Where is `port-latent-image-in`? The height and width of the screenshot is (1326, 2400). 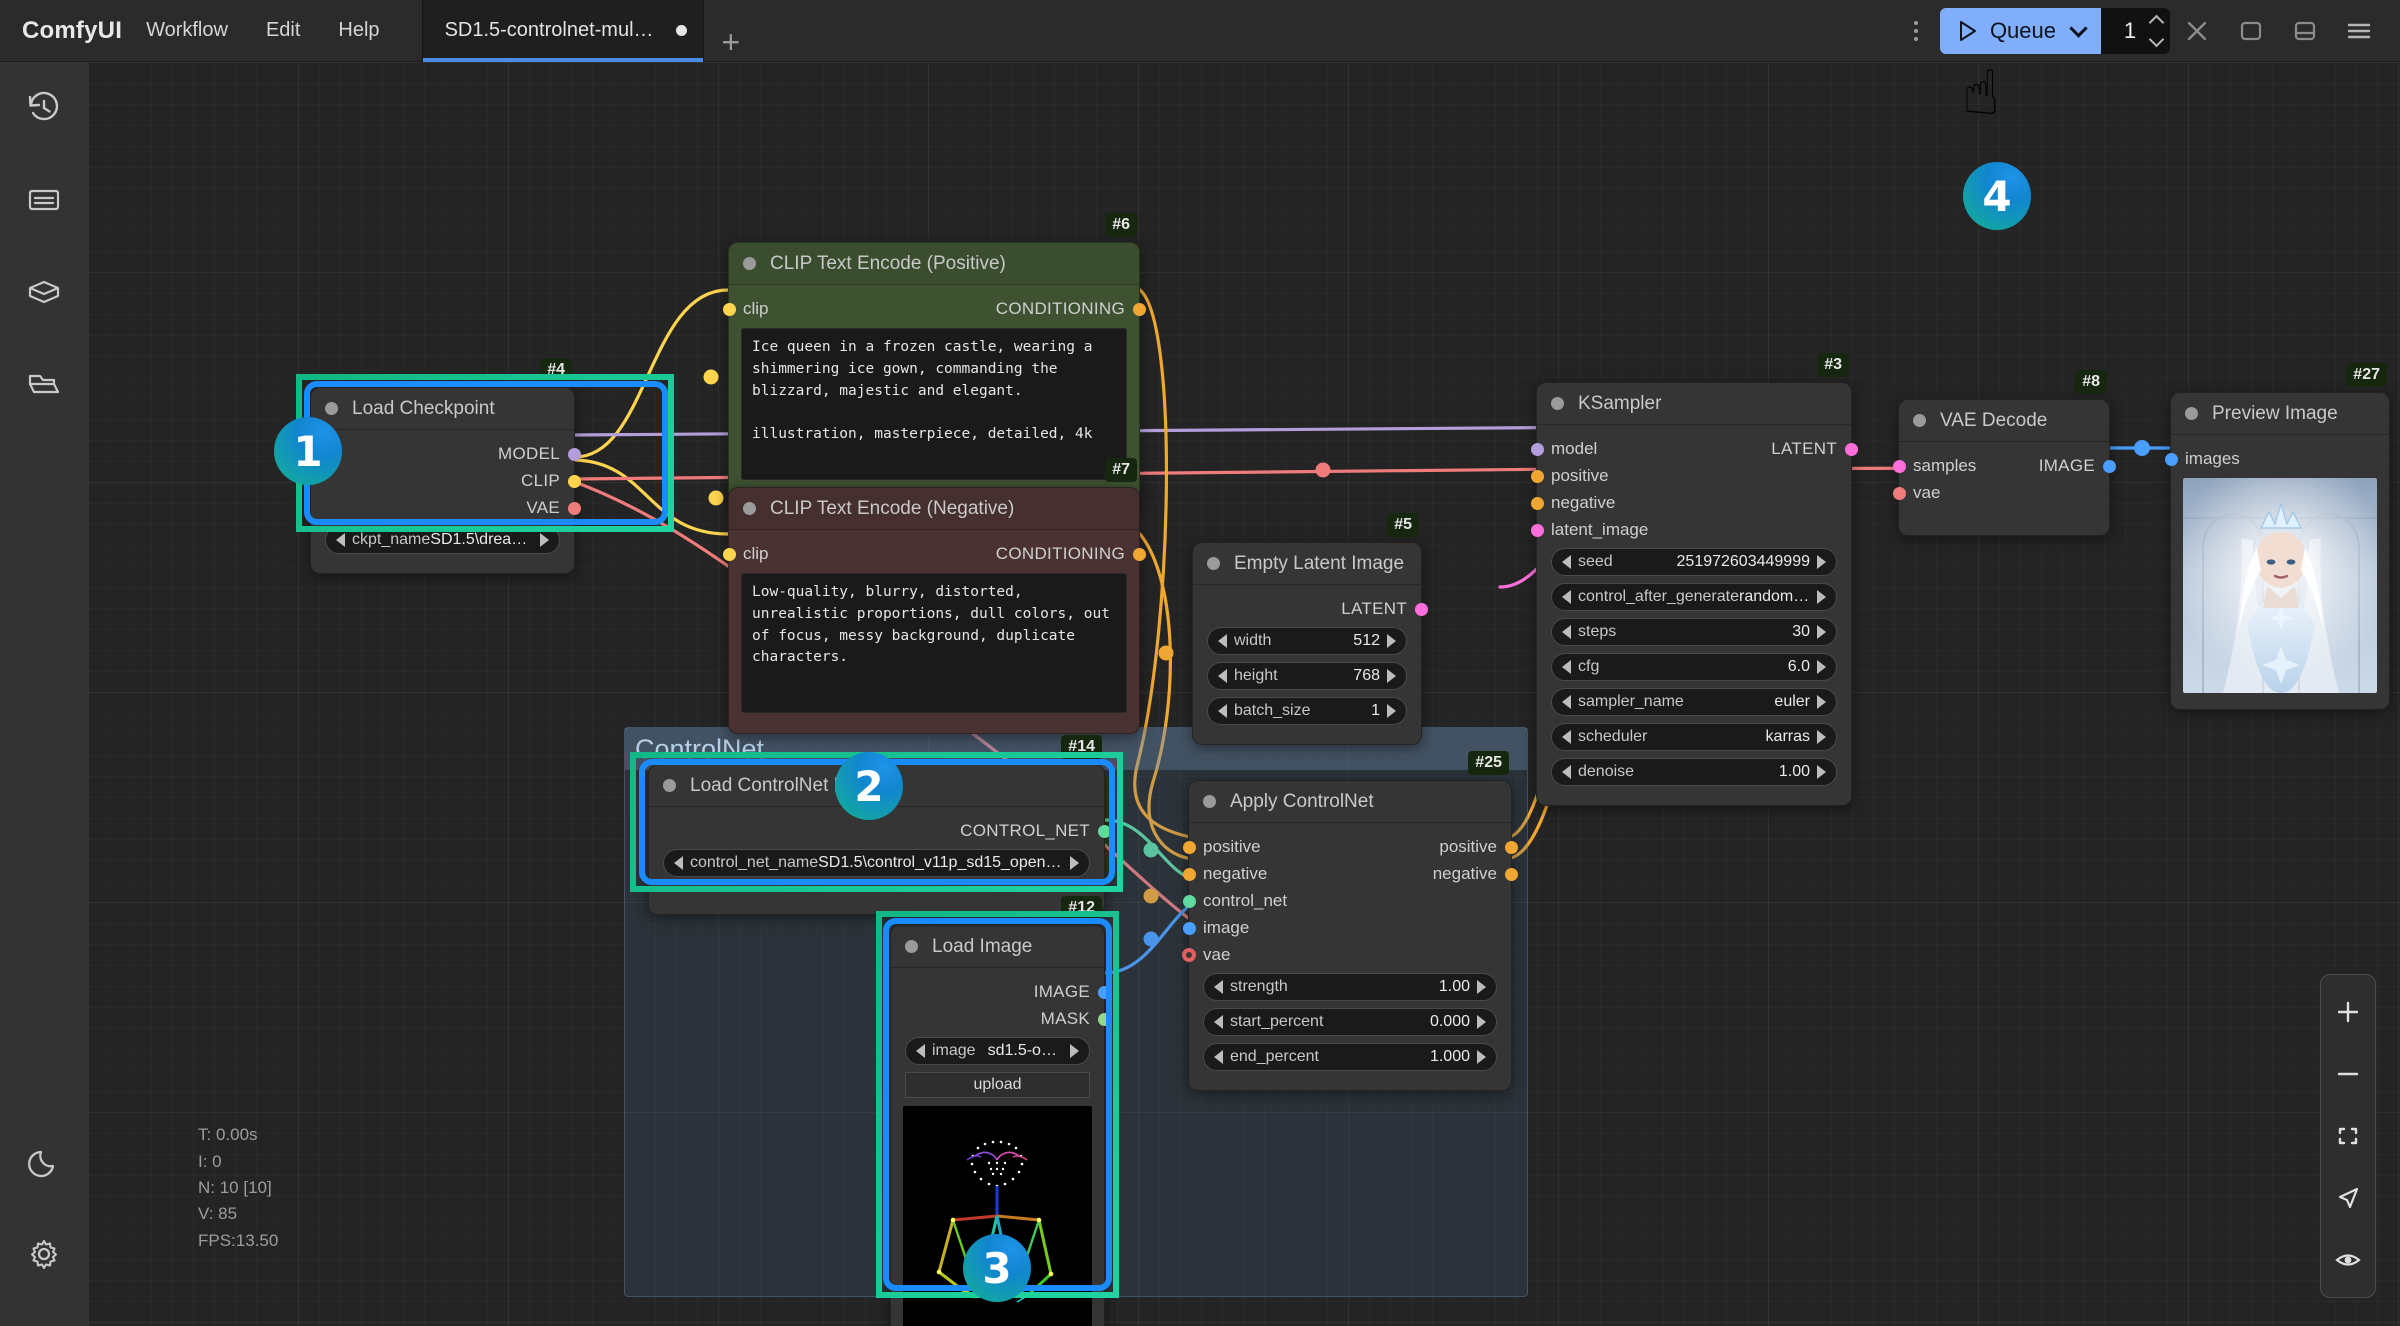
port-latent-image-in is located at coordinates (1537, 530).